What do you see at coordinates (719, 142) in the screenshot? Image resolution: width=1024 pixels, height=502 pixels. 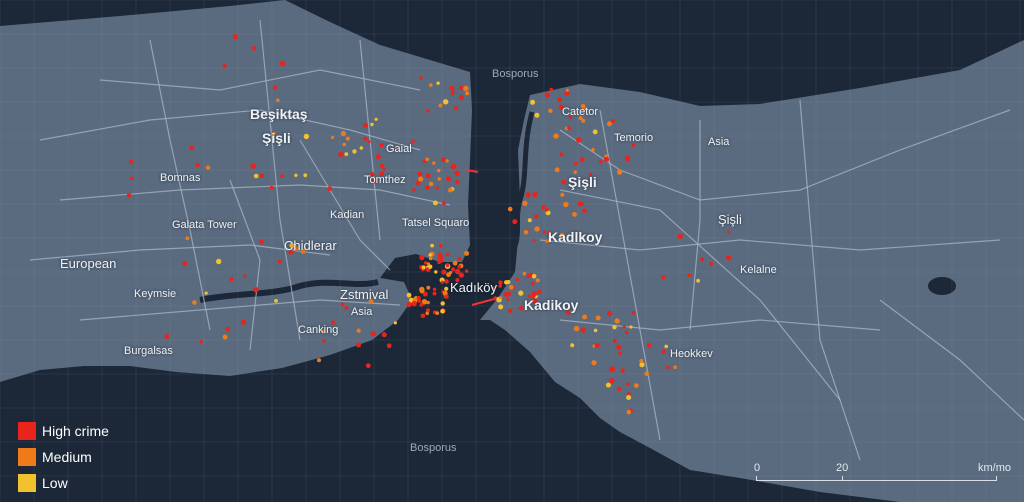 I see `place-label-asia-east: Asia` at bounding box center [719, 142].